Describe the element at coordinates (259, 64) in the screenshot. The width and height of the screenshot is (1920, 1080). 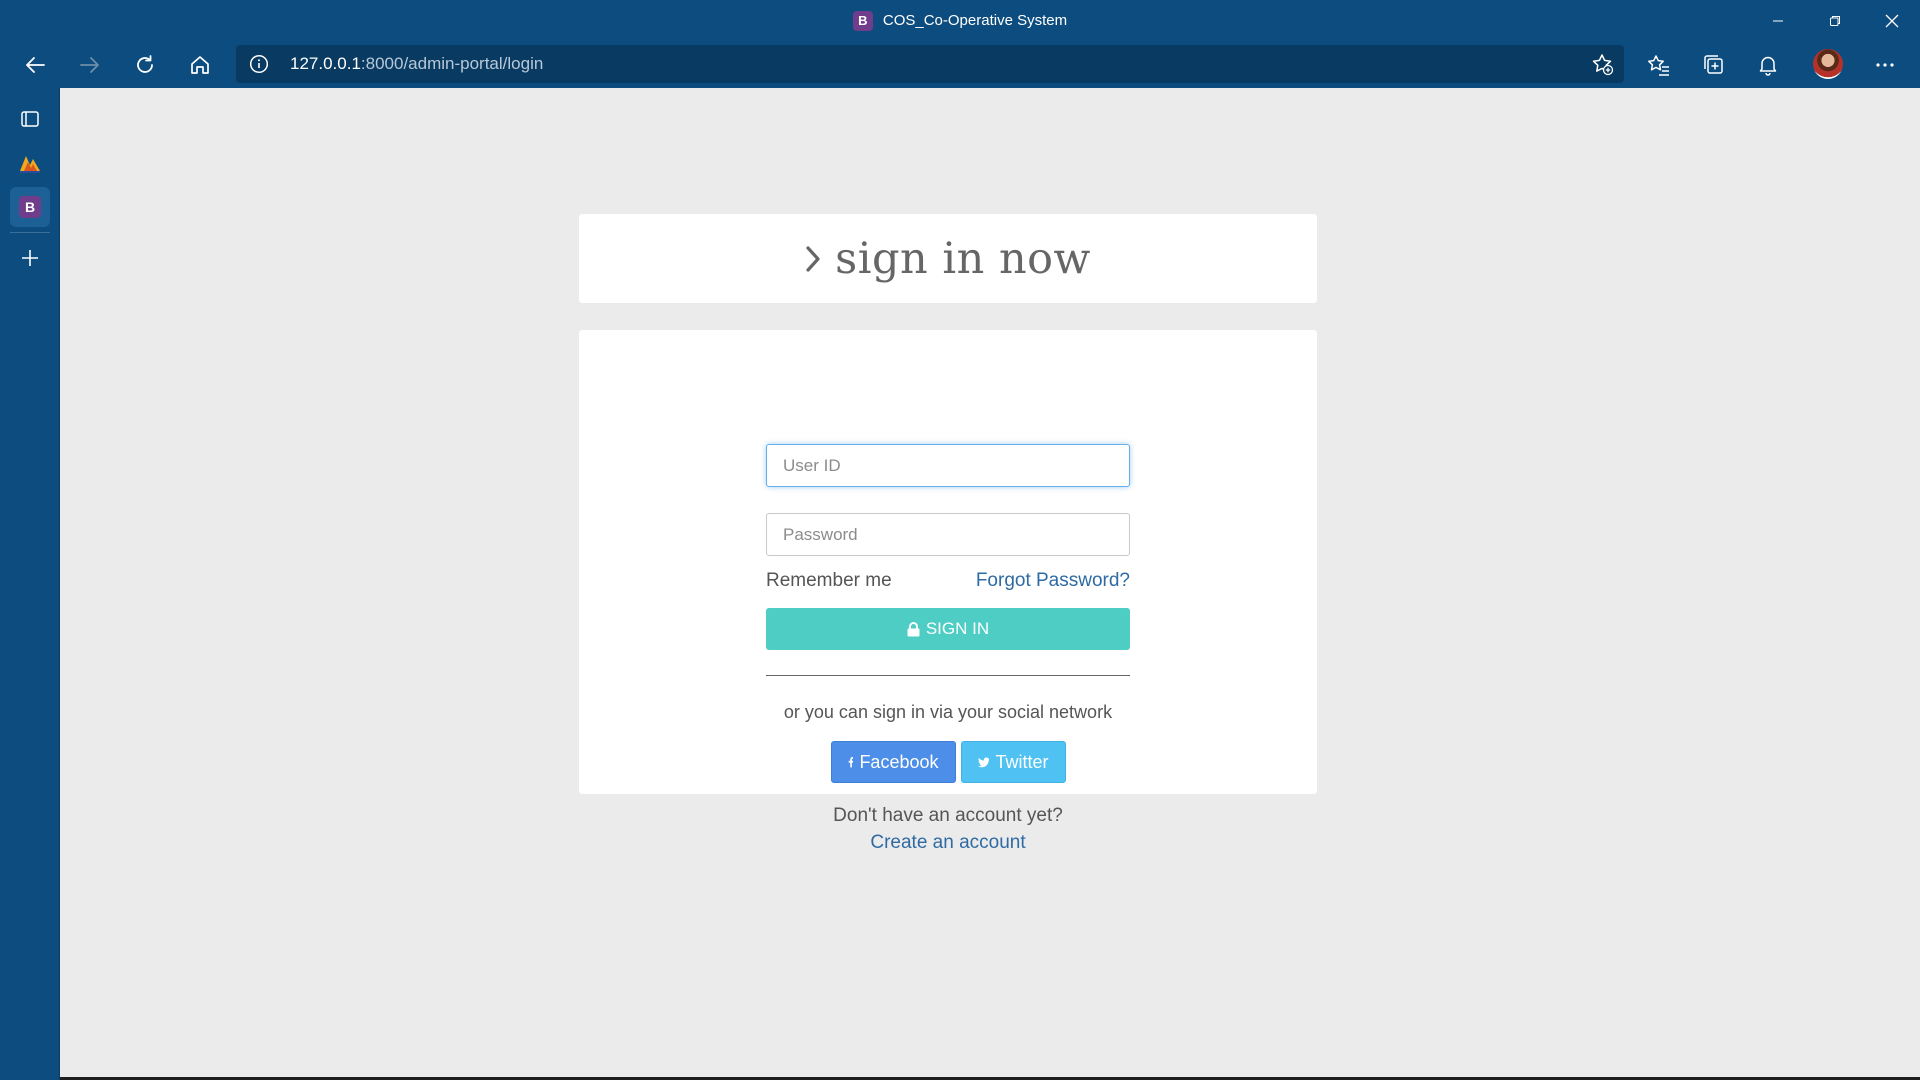
I see `info-icon` at that location.